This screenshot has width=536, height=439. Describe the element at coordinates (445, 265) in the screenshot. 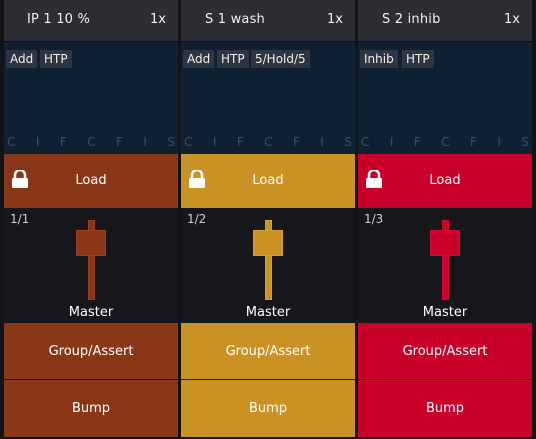

I see `fader-body: 1/3 Master` at that location.